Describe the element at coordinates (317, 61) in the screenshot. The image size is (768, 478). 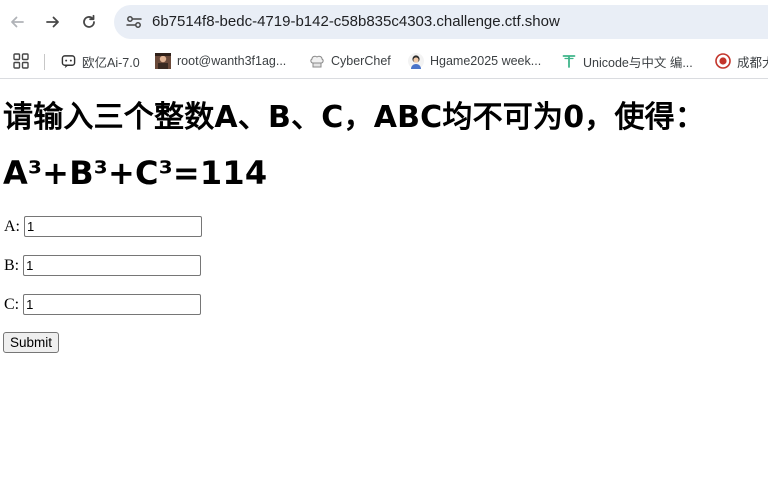
I see `chef-hat-icon` at that location.